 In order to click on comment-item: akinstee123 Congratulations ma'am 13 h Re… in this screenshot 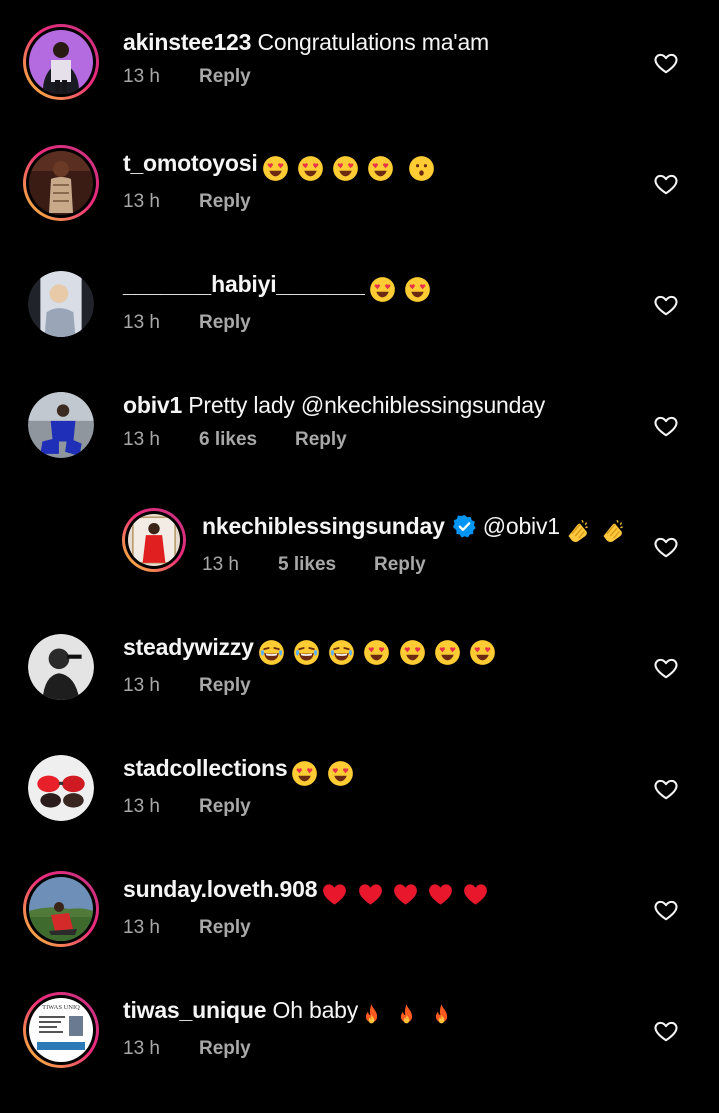, I will do `click(359, 84)`.